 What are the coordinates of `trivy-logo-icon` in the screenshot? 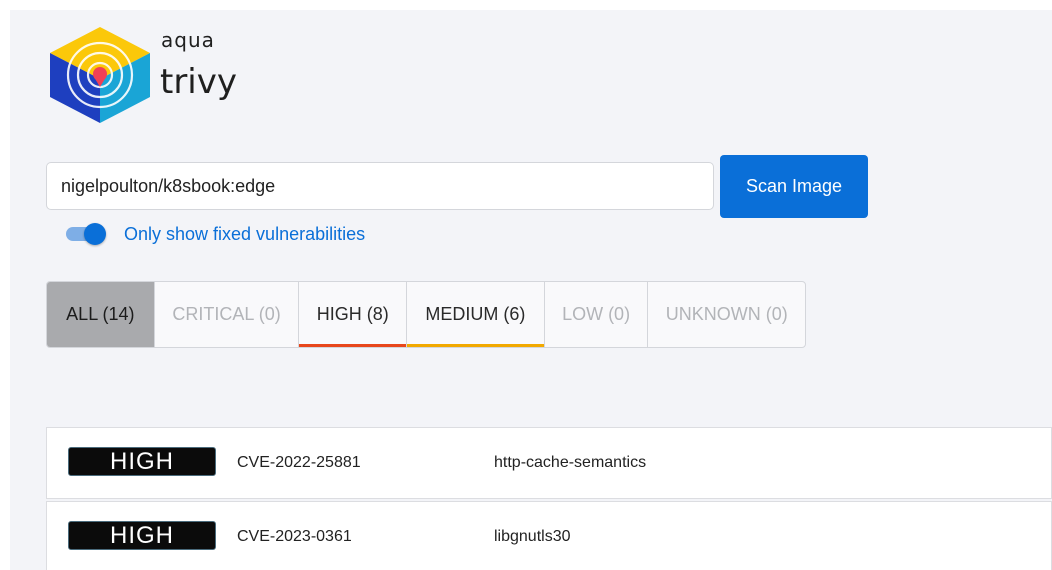 It's located at (100, 77).